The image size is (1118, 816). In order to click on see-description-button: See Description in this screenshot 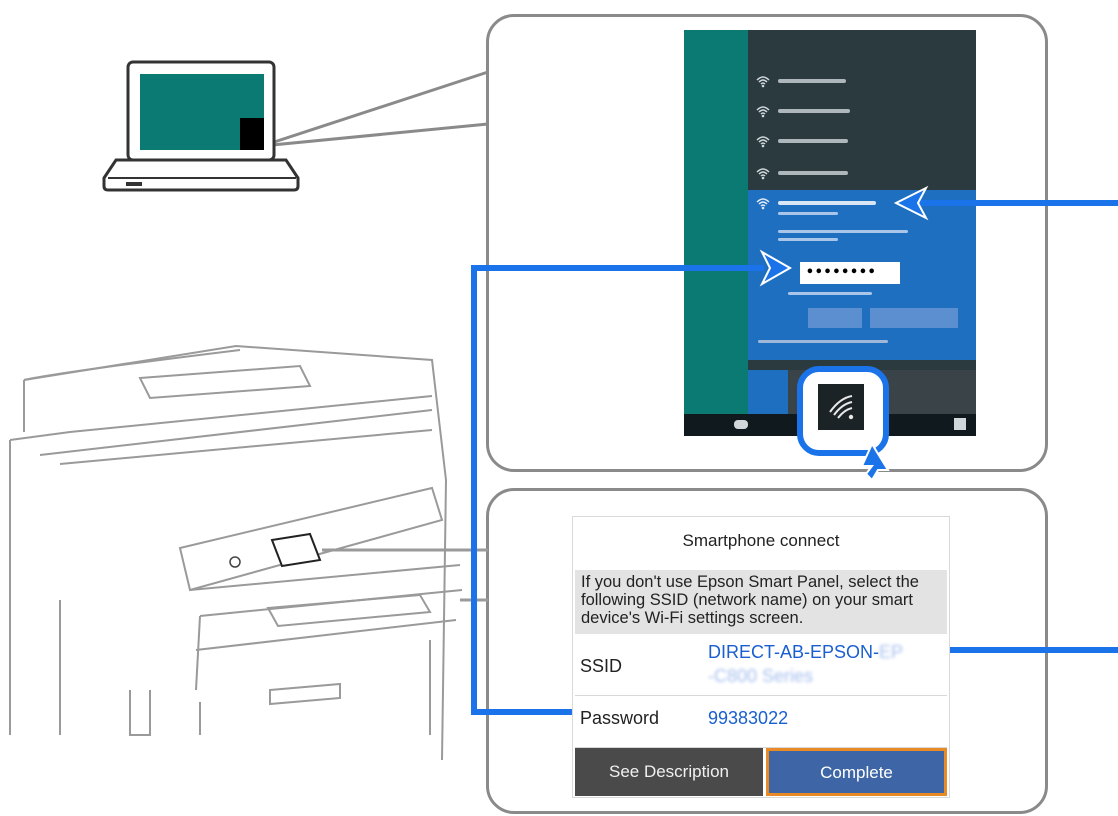, I will do `click(669, 772)`.